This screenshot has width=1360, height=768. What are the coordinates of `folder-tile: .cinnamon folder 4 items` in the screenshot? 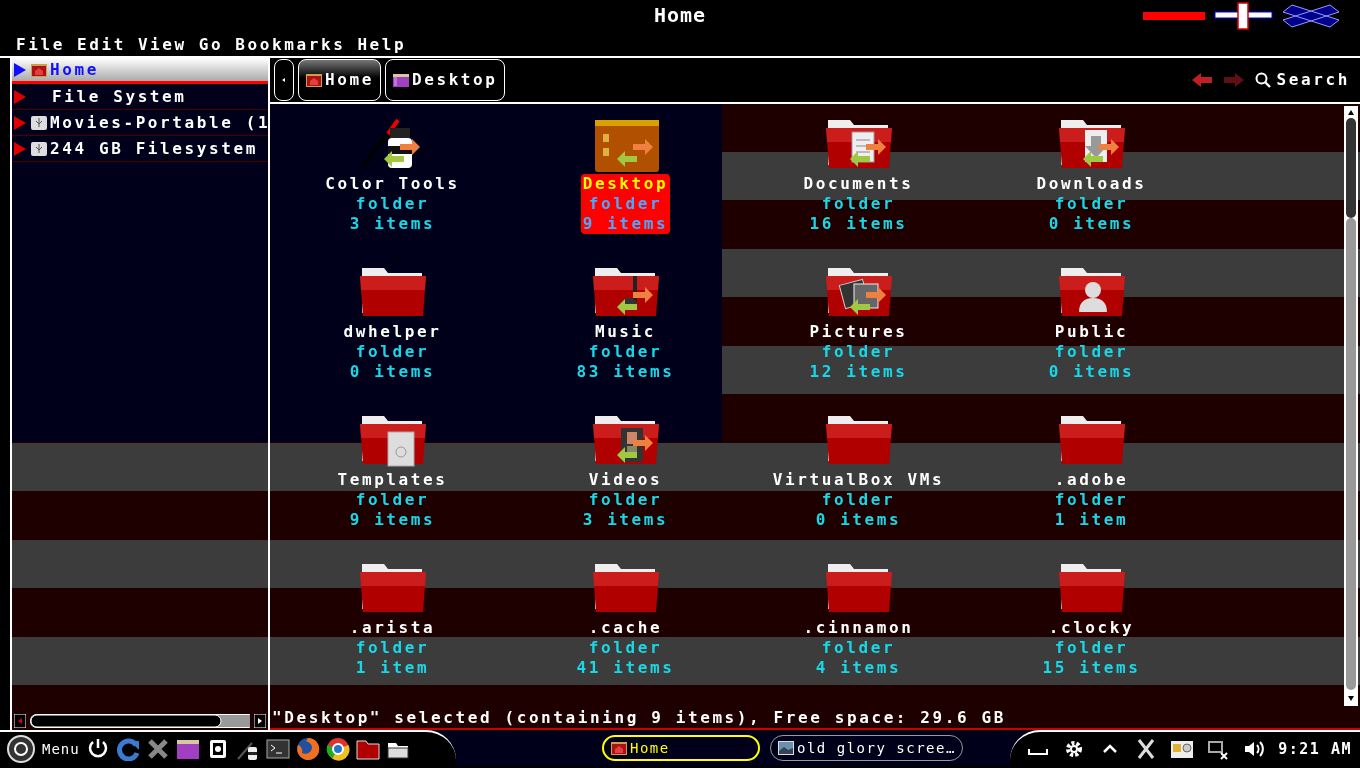 It's located at (858, 648).